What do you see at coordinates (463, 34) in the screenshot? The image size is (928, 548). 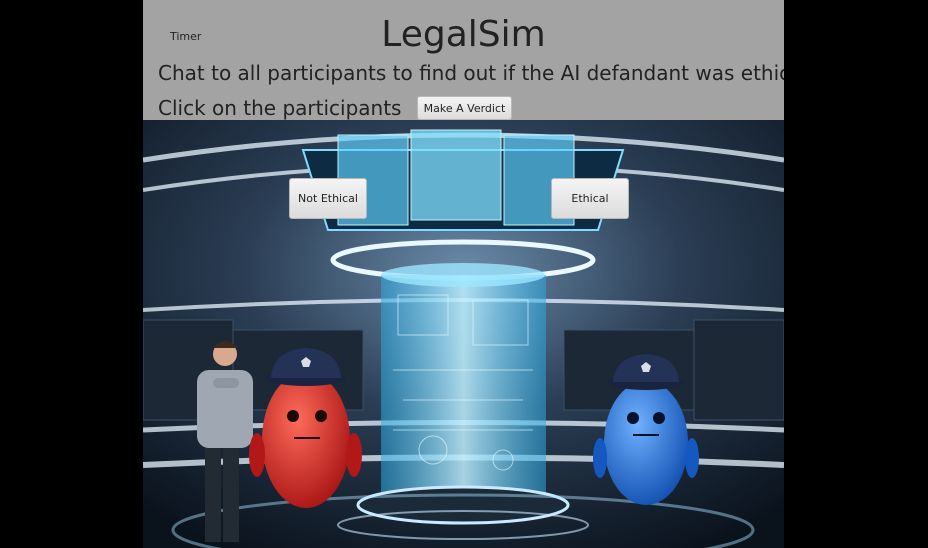 I see `app-title: LegalSim` at bounding box center [463, 34].